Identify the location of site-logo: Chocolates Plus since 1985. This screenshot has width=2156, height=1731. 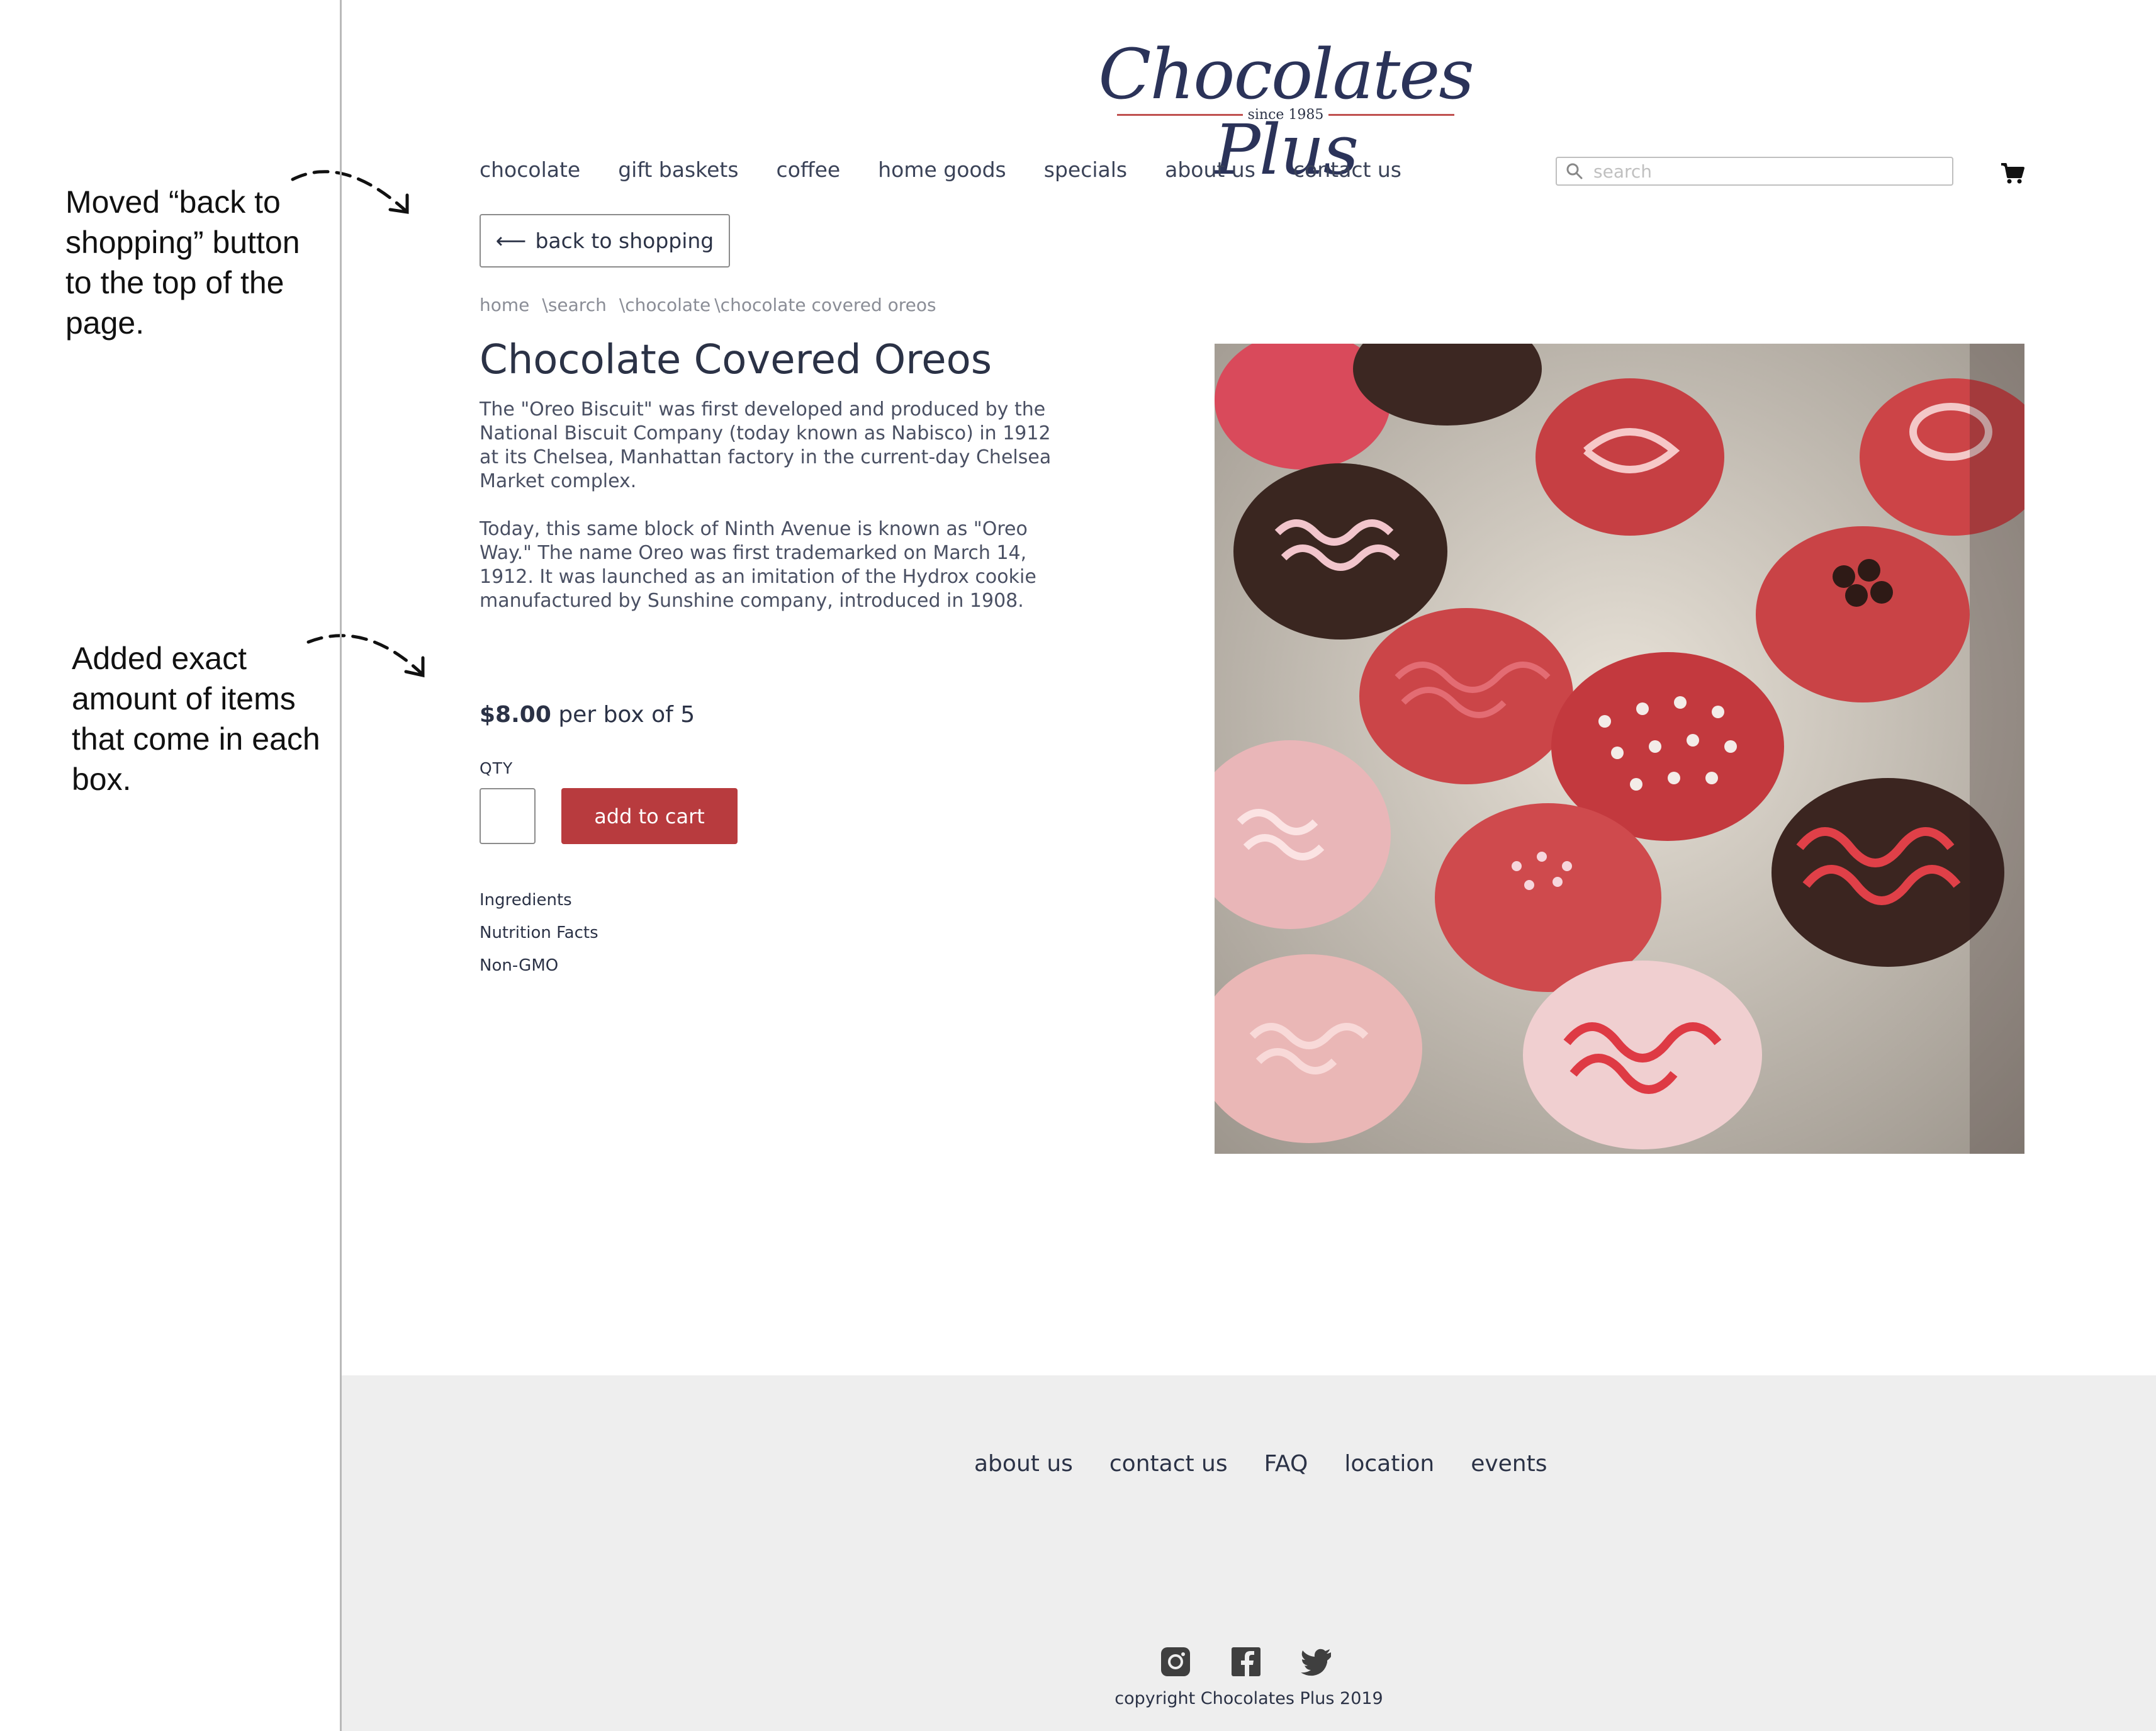
(1285, 113).